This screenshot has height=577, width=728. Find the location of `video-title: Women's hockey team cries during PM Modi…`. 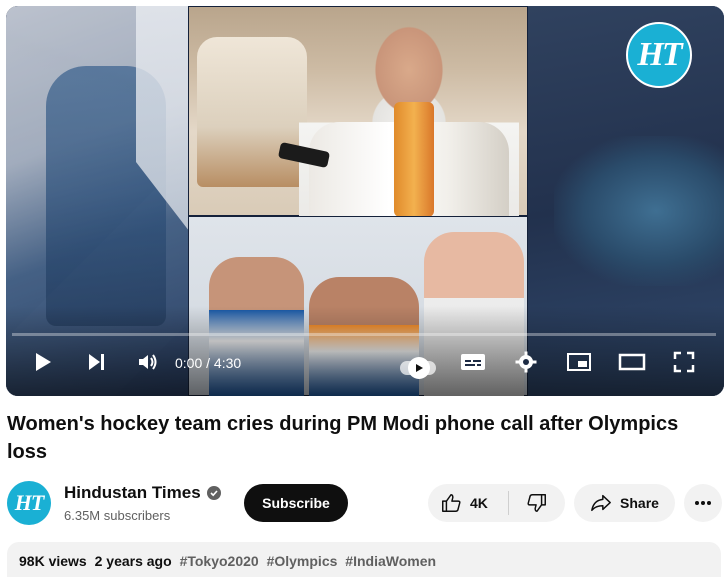

video-title: Women's hockey team cries during PM Modi… is located at coordinates (343, 438).